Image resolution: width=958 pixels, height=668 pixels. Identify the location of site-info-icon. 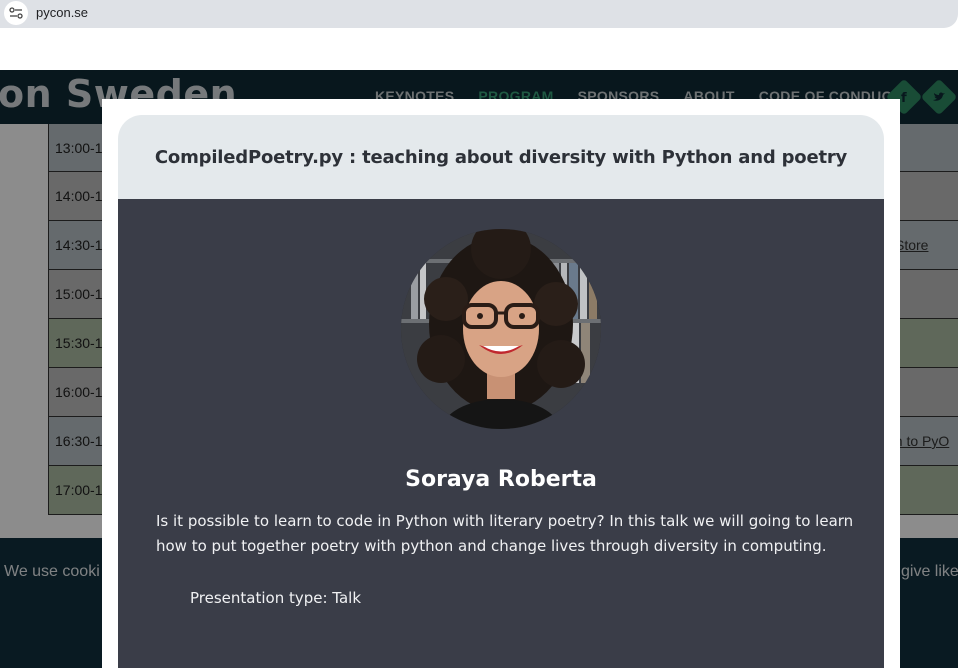
(16, 13).